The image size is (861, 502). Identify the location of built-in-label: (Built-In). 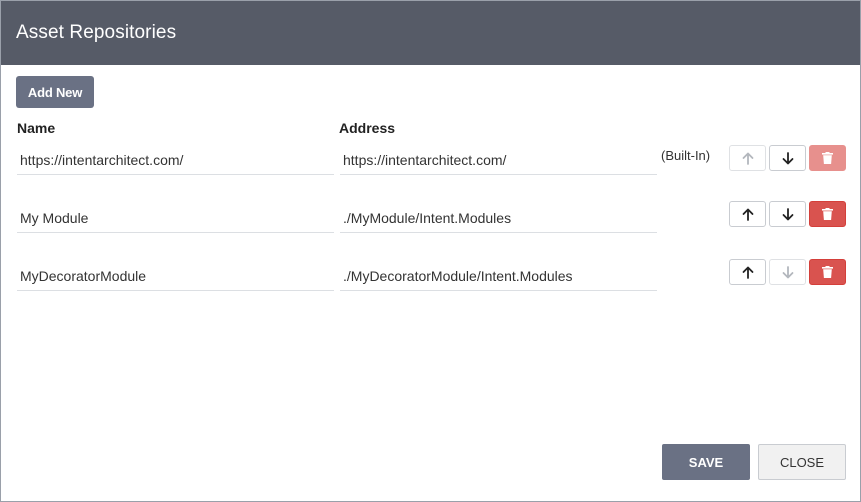
(686, 155).